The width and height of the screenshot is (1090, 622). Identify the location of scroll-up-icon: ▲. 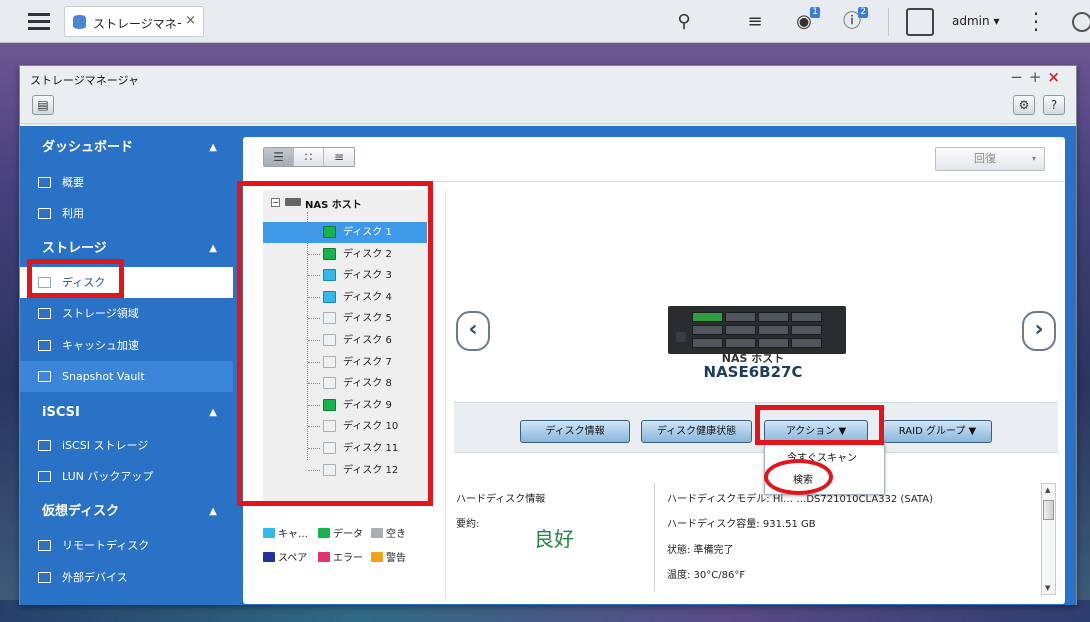
(1048, 490).